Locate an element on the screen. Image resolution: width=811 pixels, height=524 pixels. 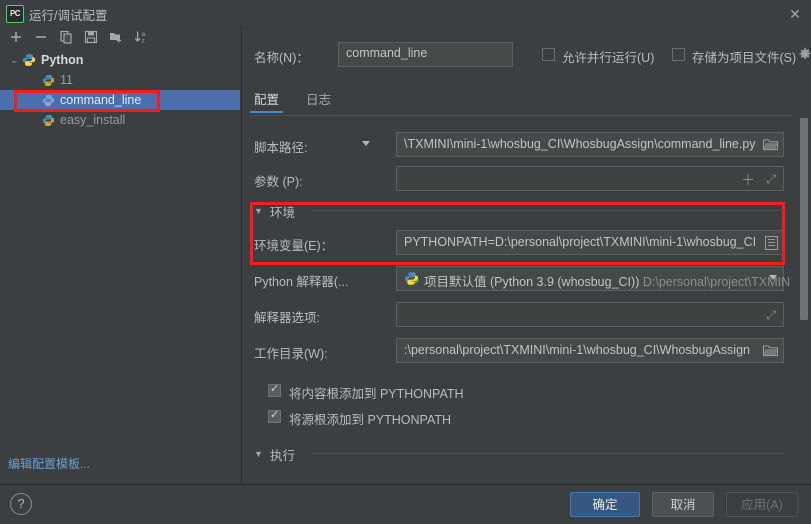
parameters-input: ＋ ⤢ is located at coordinates (590, 178).